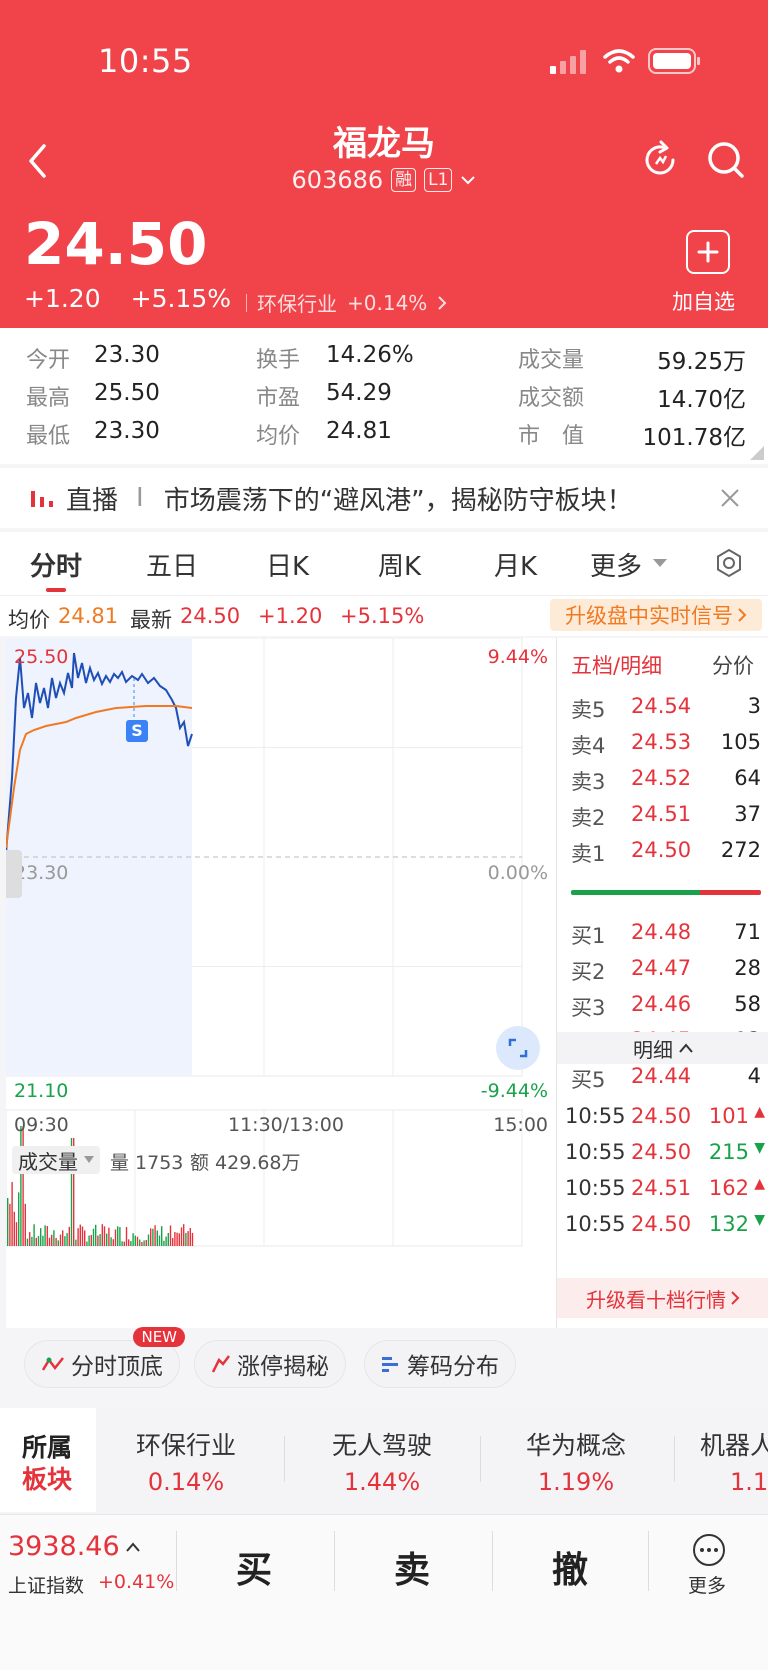 The image size is (768, 1670). What do you see at coordinates (653, 1049) in the screenshot?
I see `detail-label: 明细` at bounding box center [653, 1049].